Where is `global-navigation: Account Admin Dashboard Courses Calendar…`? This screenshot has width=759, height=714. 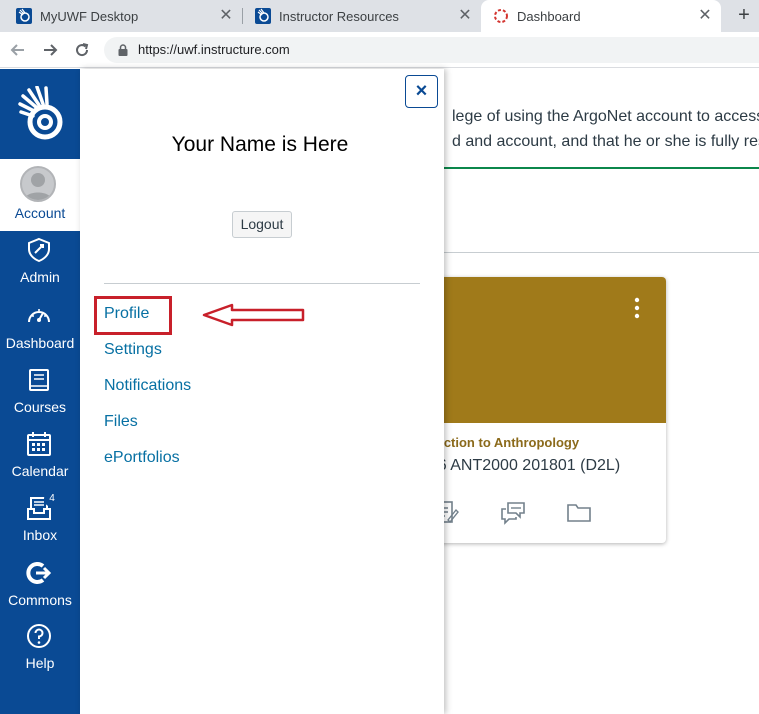
global-navigation: Account Admin Dashboard Courses Calendar… is located at coordinates (40, 391).